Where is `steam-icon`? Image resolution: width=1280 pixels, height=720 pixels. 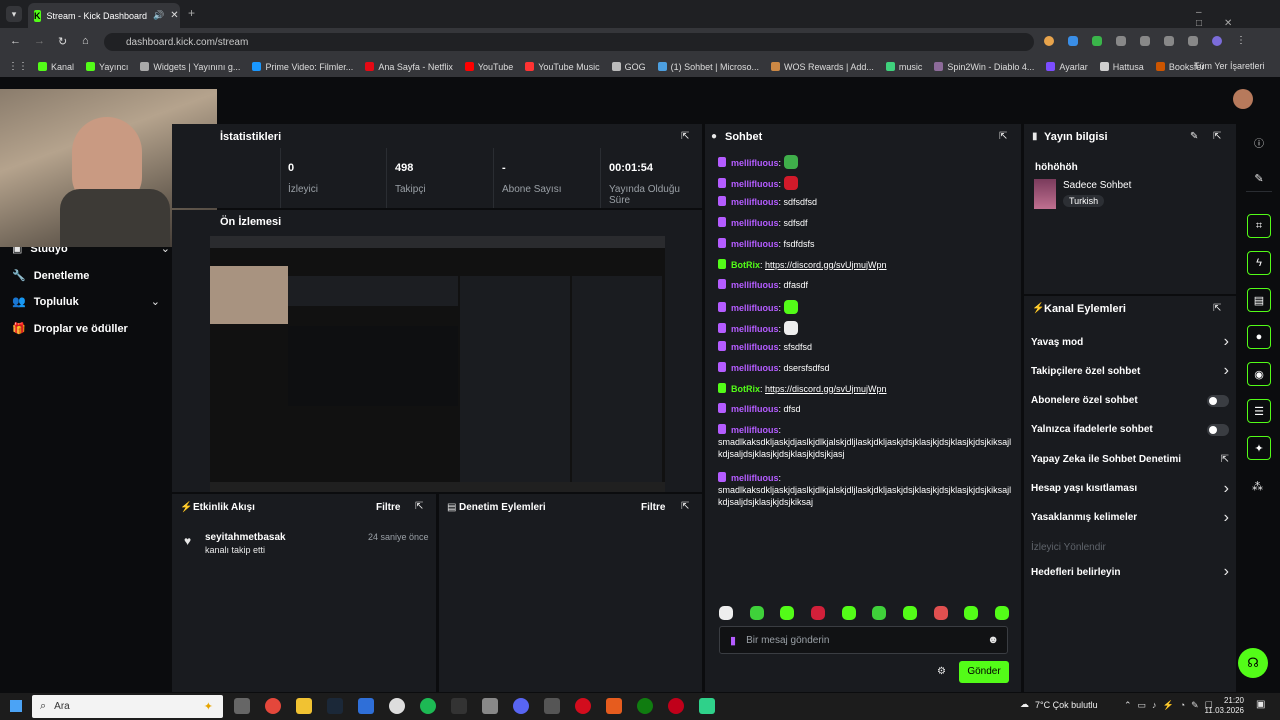
steam-icon is located at coordinates (335, 706).